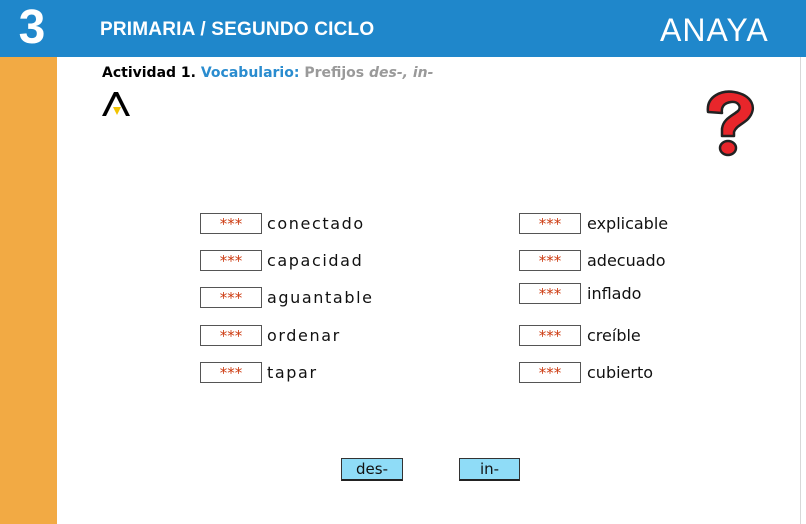 The image size is (806, 524). What do you see at coordinates (620, 372) in the screenshot?
I see `root-word: cubierto` at bounding box center [620, 372].